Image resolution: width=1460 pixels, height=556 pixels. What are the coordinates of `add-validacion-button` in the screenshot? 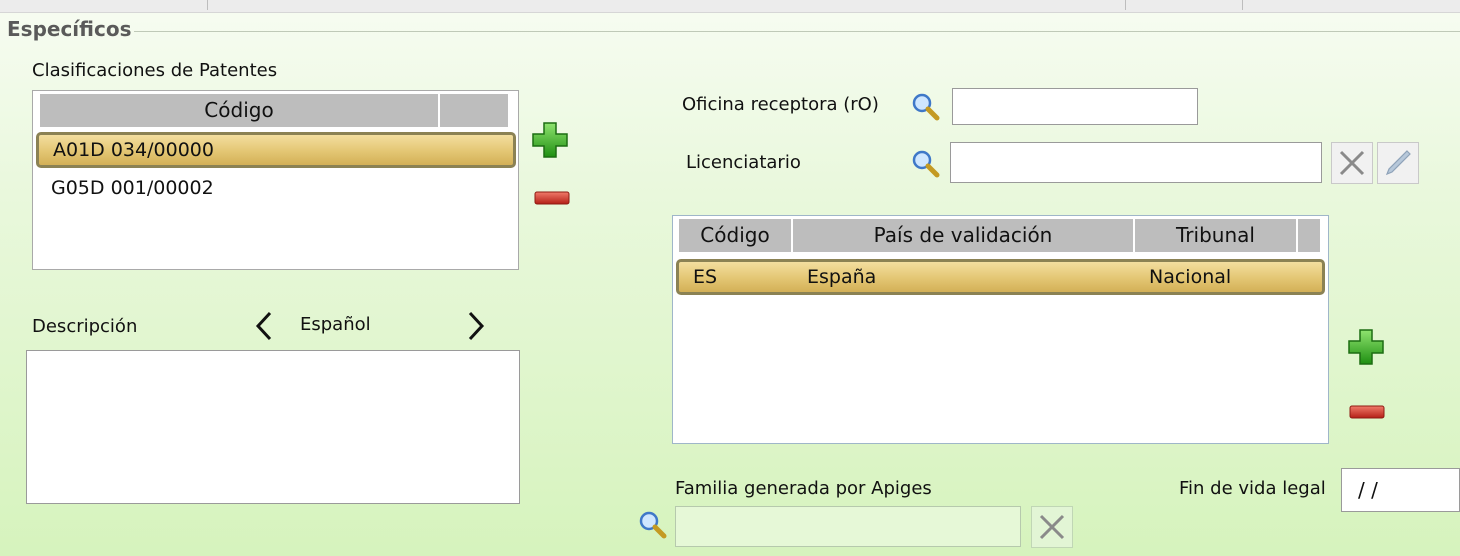 It's located at (1366, 349).